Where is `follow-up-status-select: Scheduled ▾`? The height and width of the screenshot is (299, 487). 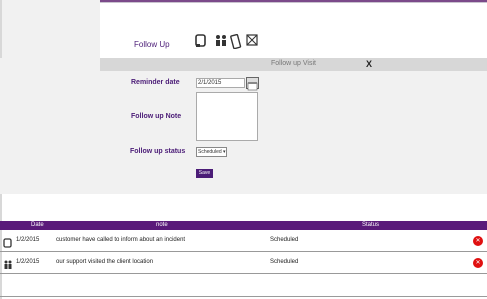 follow-up-status-select: Scheduled ▾ is located at coordinates (211, 152).